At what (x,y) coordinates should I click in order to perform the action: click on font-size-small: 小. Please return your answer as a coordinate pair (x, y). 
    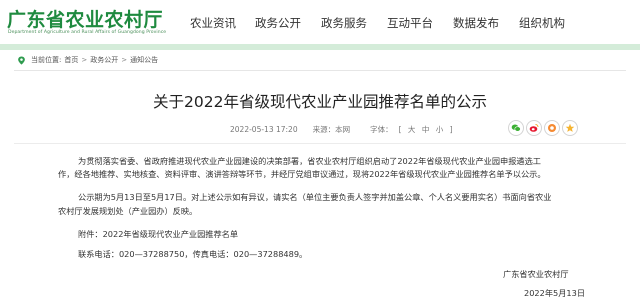
    Looking at the image, I should click on (440, 129).